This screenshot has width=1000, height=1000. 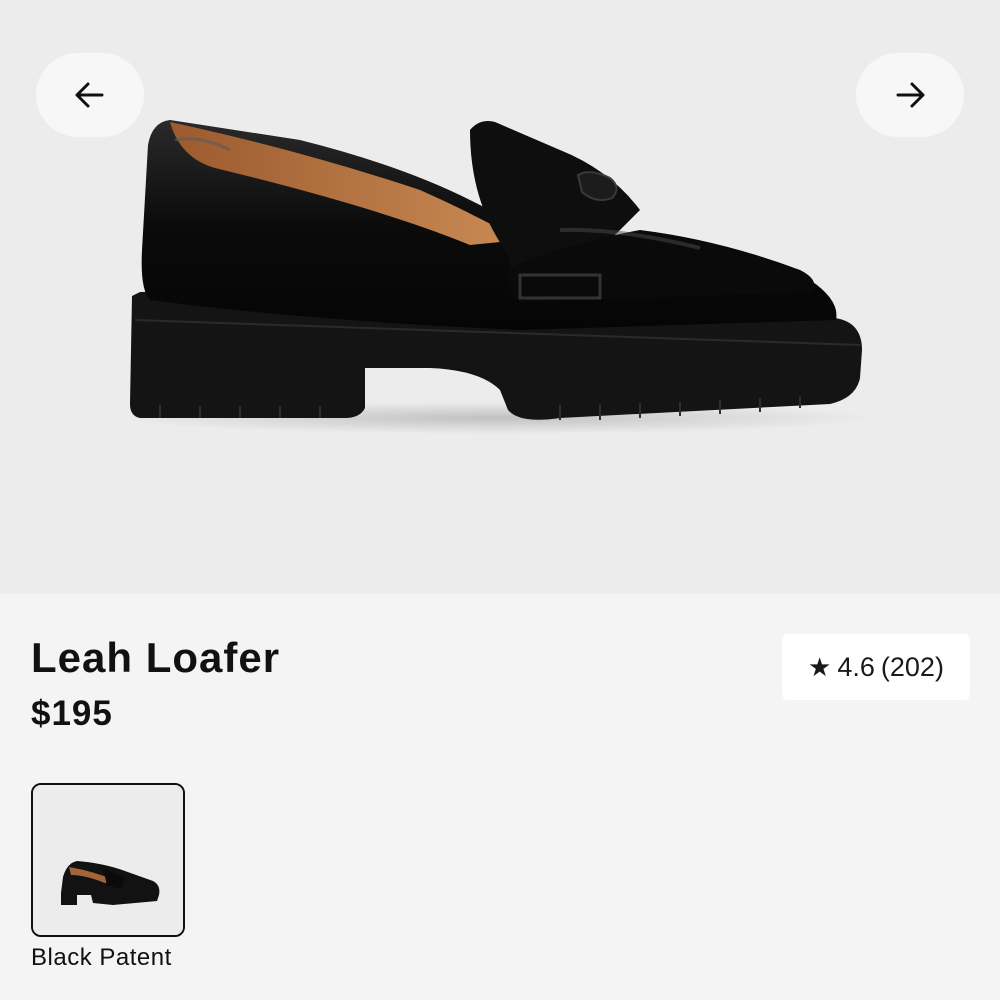 I want to click on previous-image-button, so click(x=90, y=95).